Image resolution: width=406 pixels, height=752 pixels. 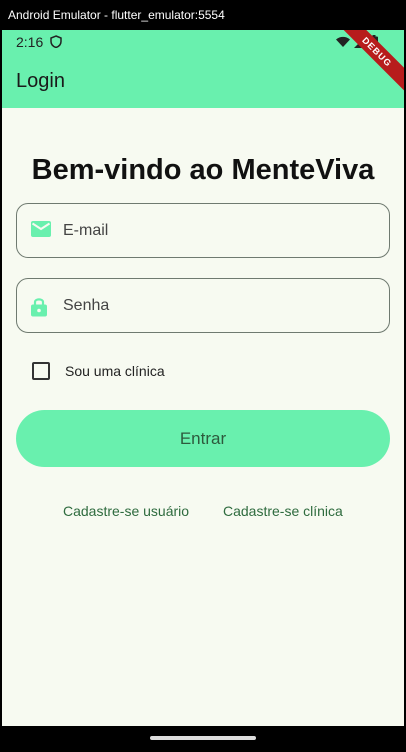 I want to click on register-user-link: Cadastre-se usuário, so click(x=126, y=511).